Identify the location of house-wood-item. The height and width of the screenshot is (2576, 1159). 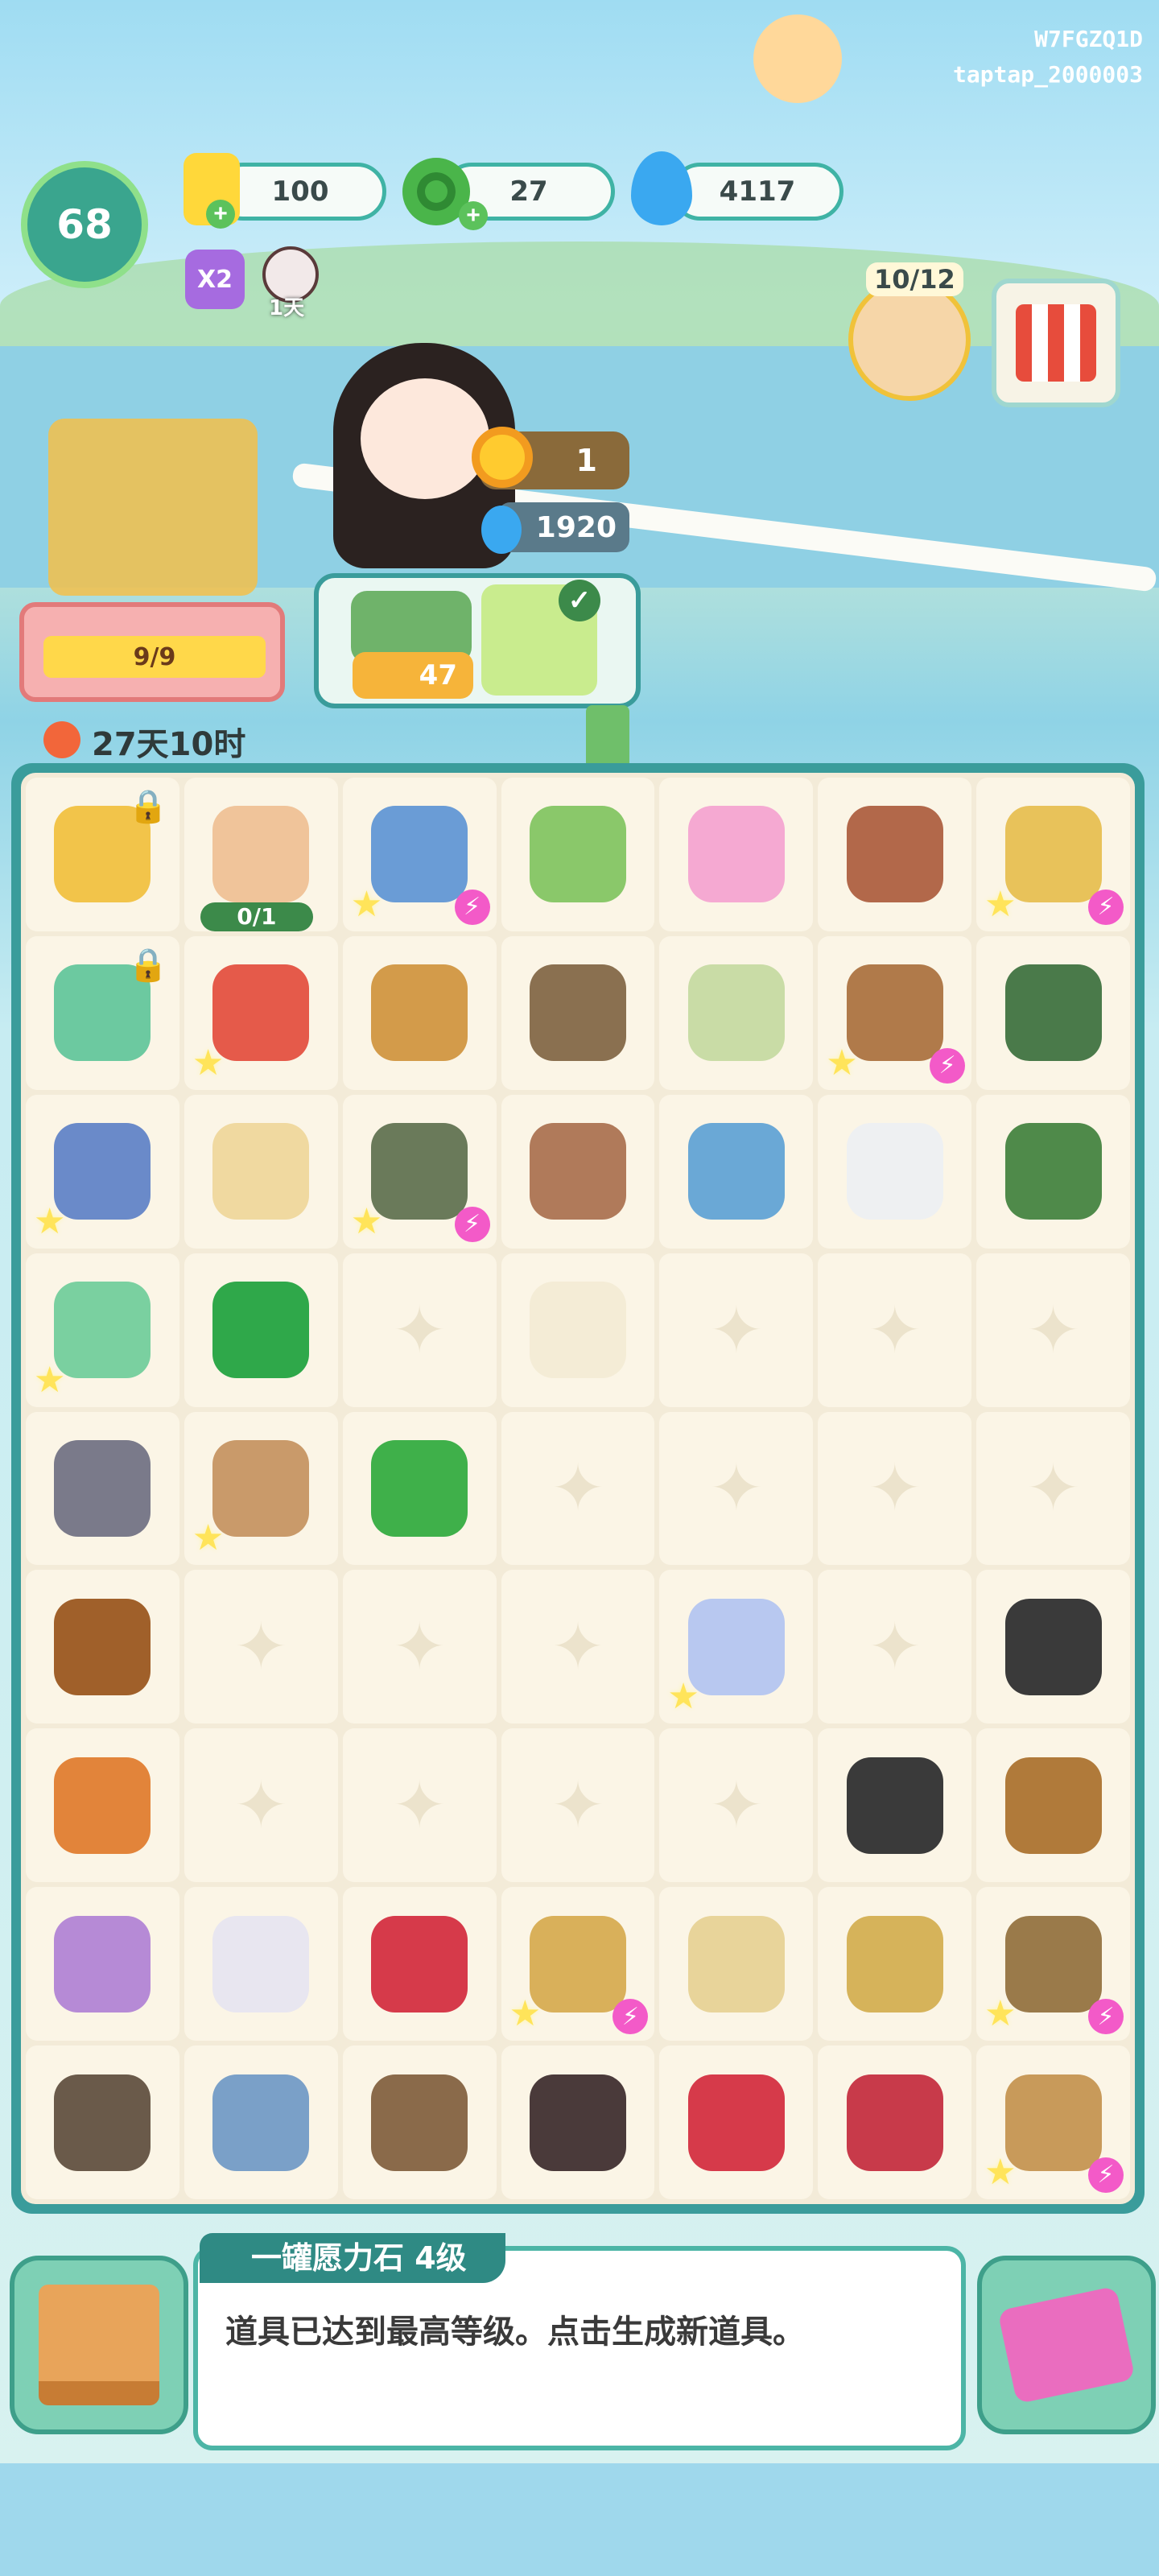
(894, 1013).